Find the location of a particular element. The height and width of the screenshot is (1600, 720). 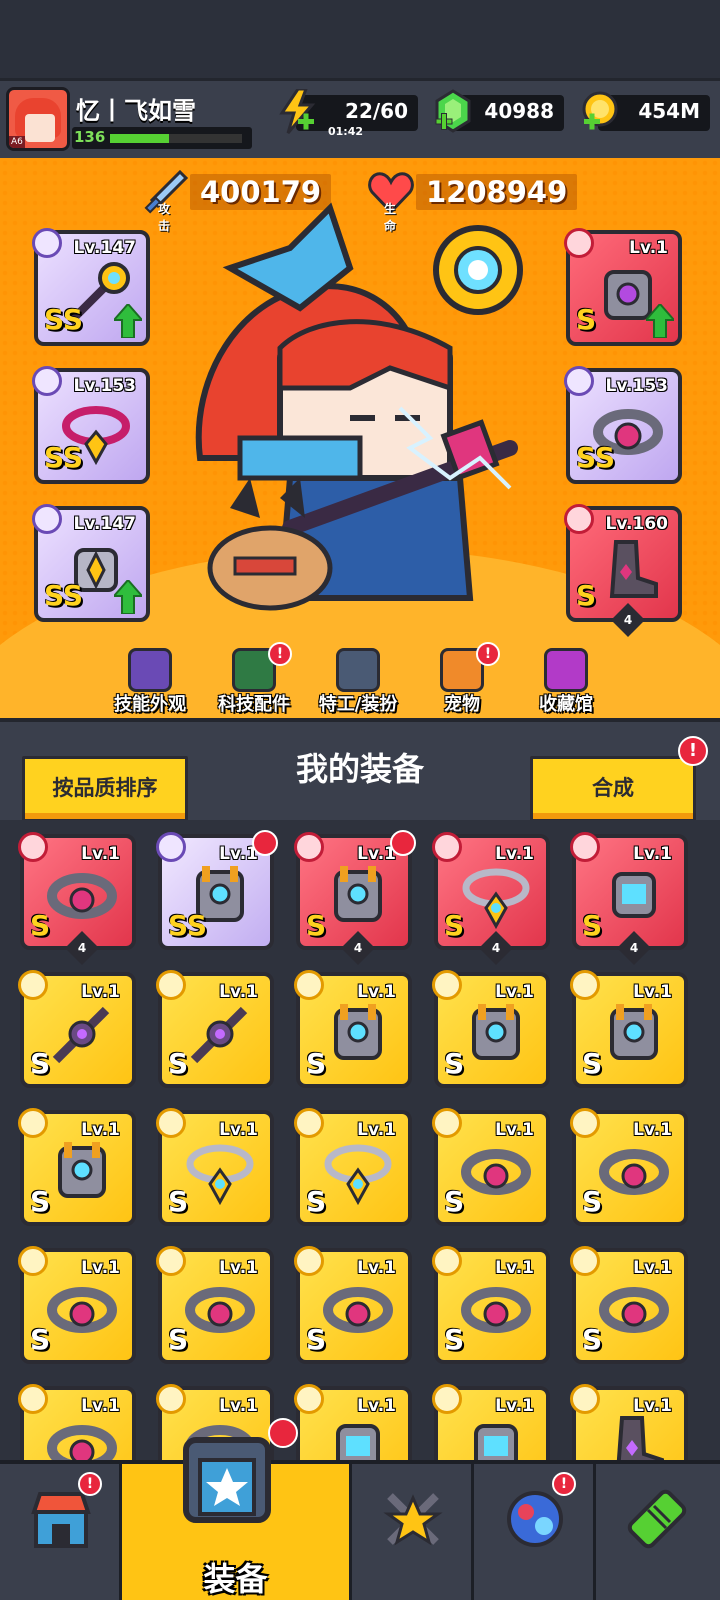

bottom-tab-world: ! is located at coordinates (535, 1532).